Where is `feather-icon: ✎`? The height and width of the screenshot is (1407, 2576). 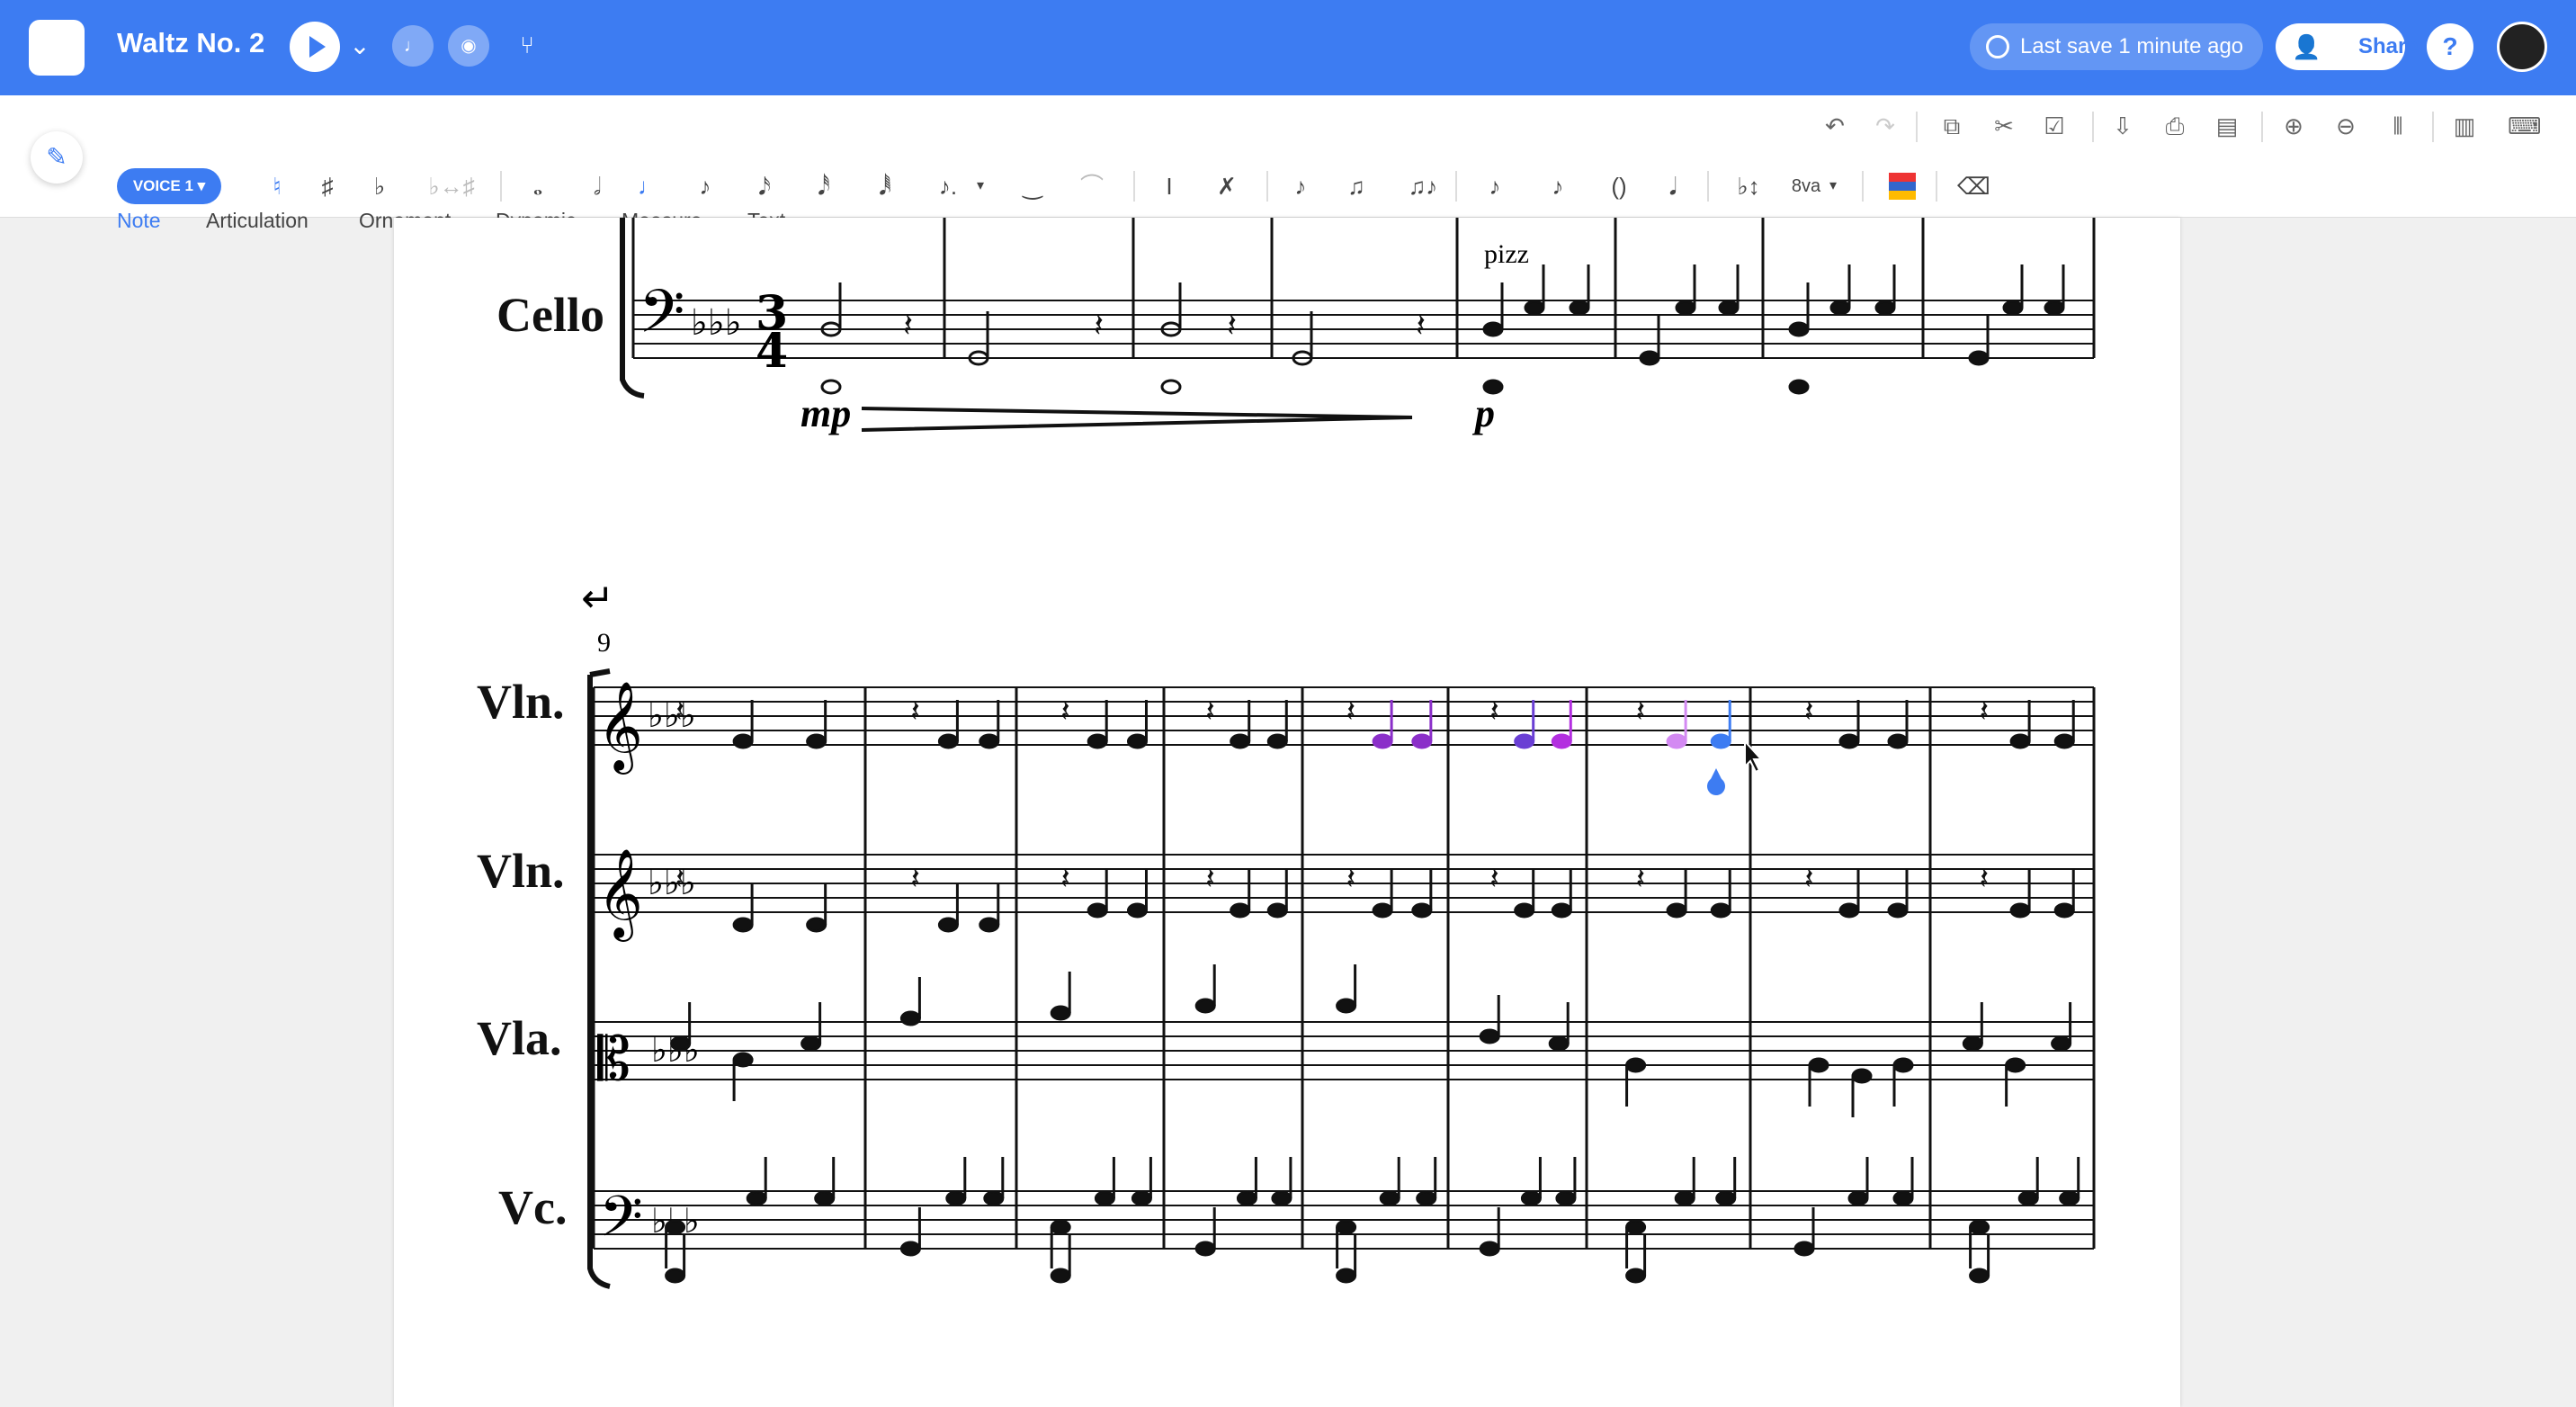
feather-icon: ✎ is located at coordinates (57, 157).